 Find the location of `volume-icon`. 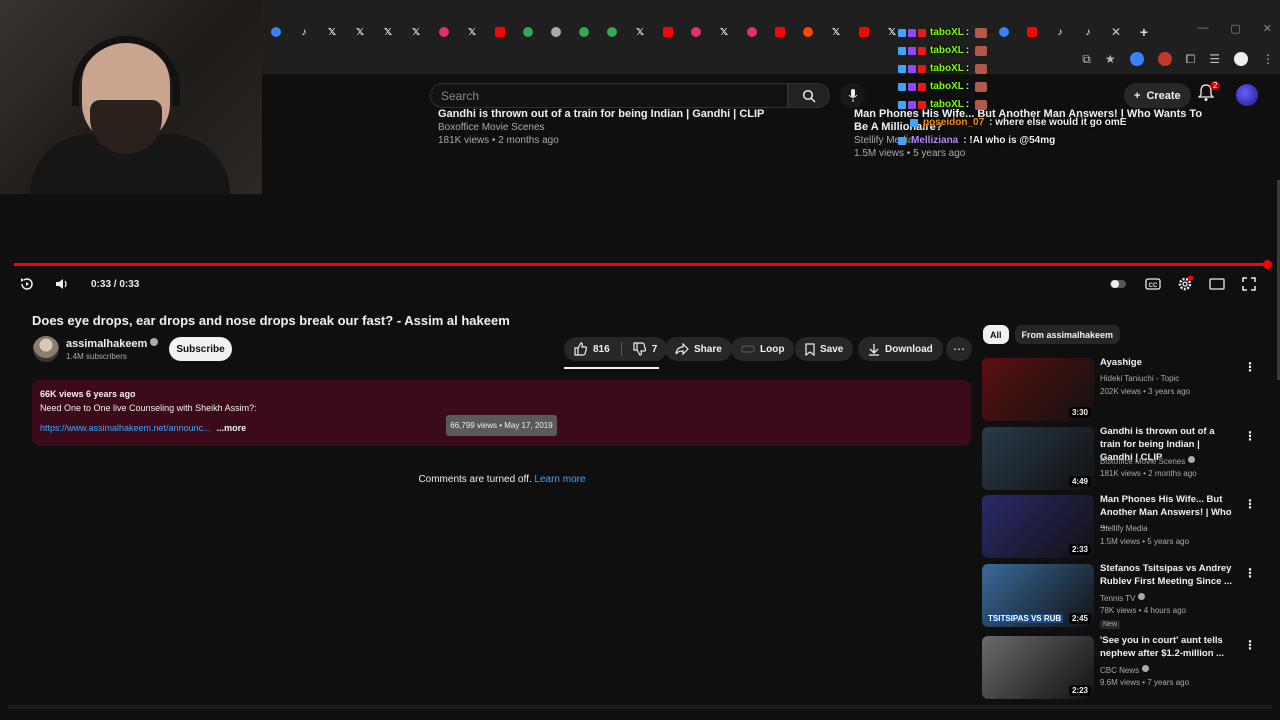

volume-icon is located at coordinates (61, 284).